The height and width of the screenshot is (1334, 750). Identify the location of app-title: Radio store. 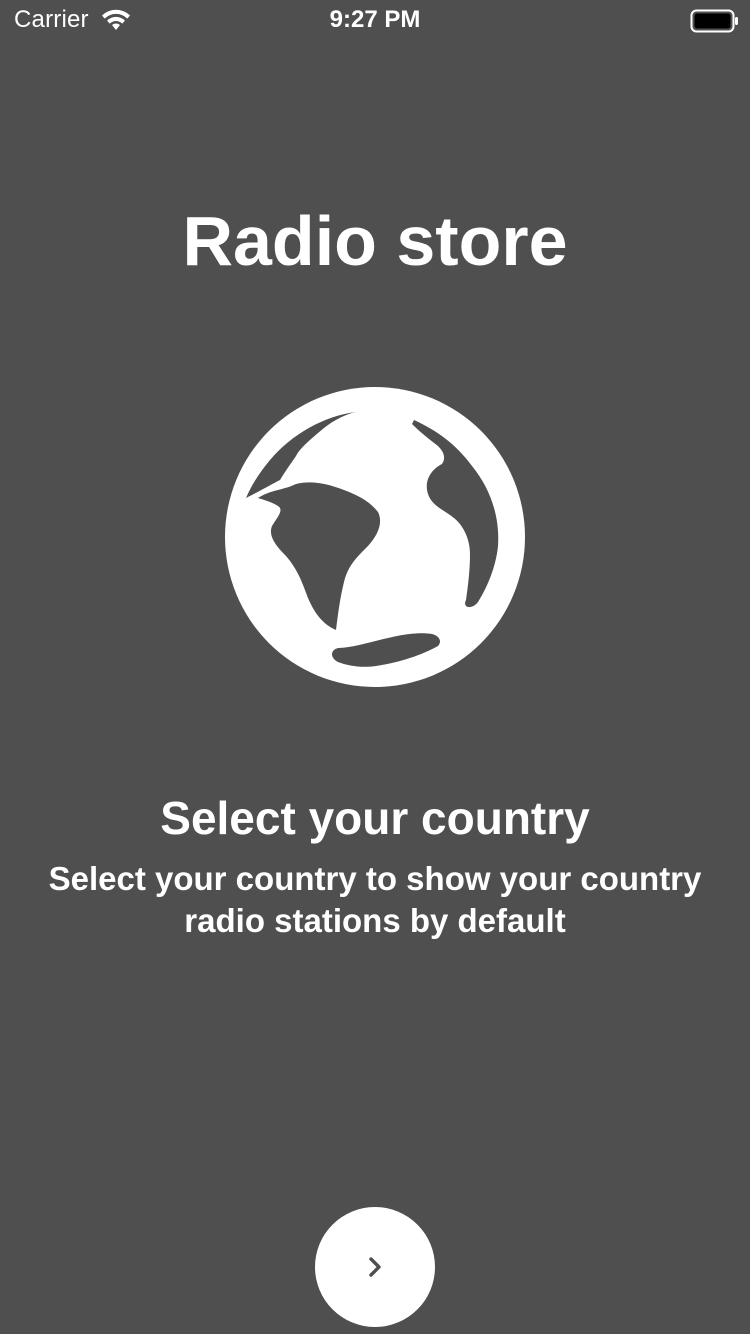
(375, 241).